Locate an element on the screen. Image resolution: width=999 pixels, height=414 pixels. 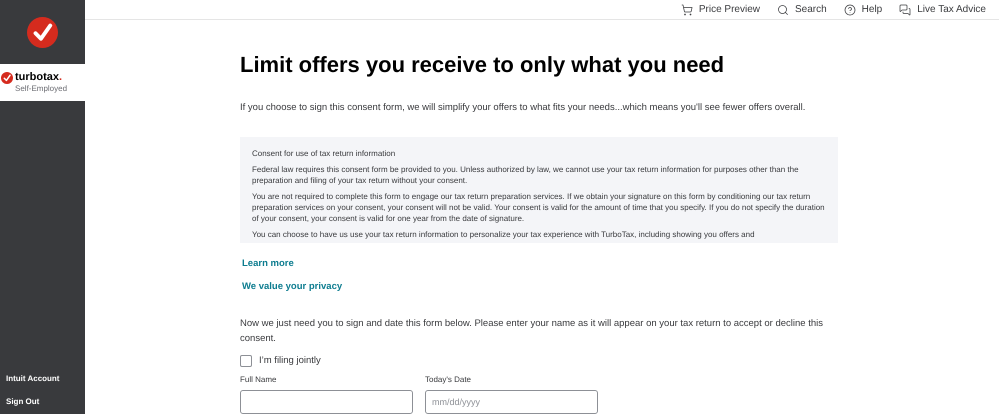
logo-icon is located at coordinates (42, 32).